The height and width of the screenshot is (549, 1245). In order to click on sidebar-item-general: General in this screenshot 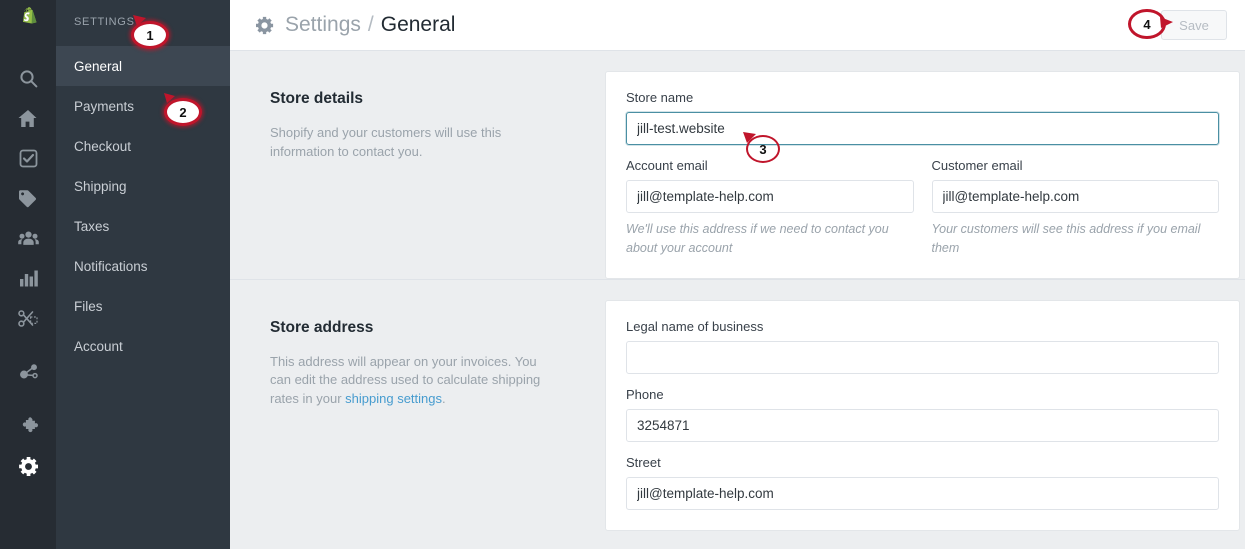, I will do `click(143, 66)`.